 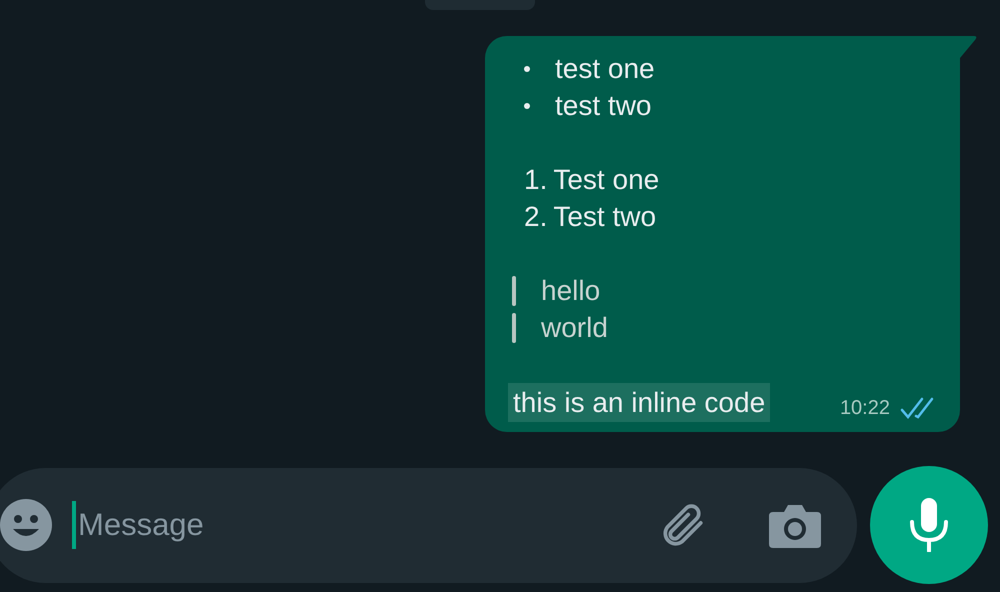 I want to click on list-item-text: Test one, so click(x=606, y=180).